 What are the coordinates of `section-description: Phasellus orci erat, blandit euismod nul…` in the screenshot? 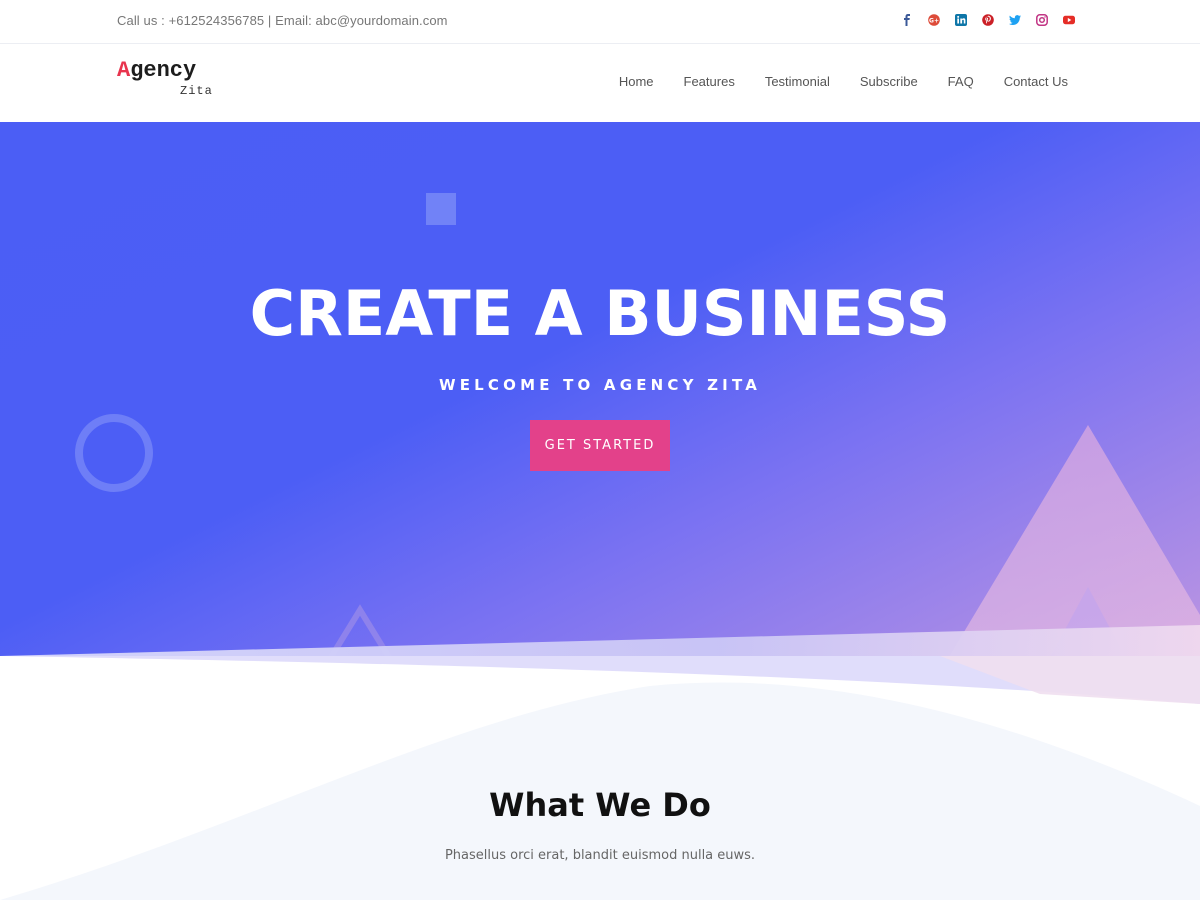 It's located at (600, 855).